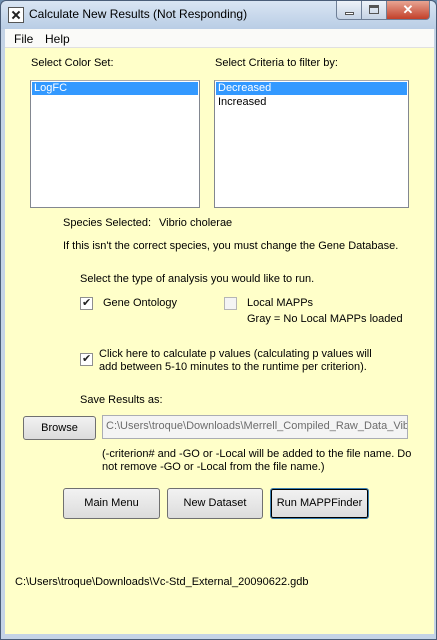 The image size is (437, 640). Describe the element at coordinates (121, 400) in the screenshot. I see `save-label: Save Results as:` at that location.